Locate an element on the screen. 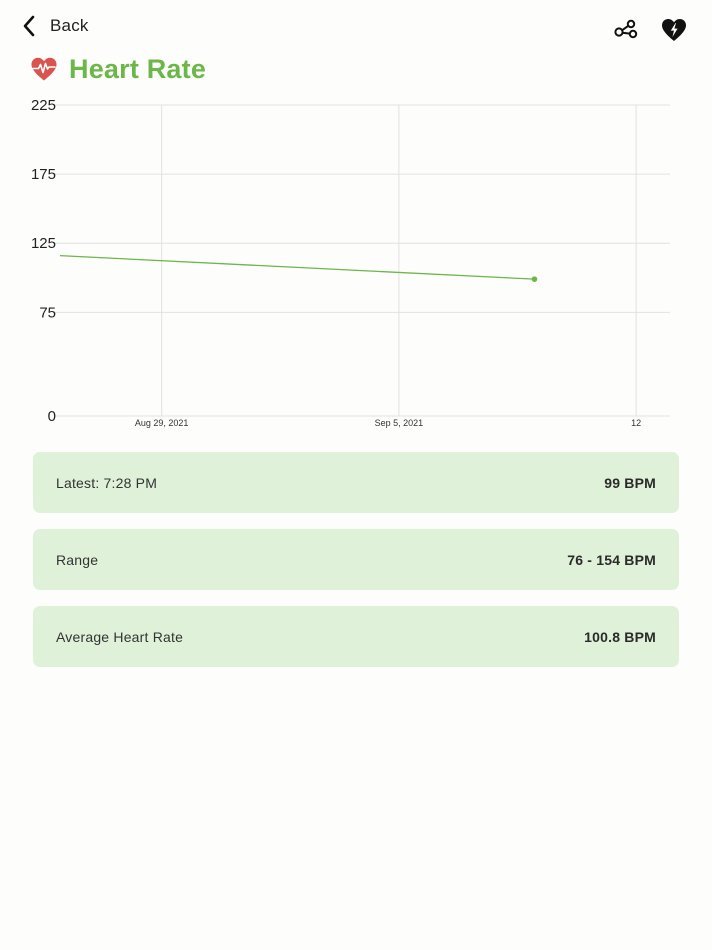 Image resolution: width=712 pixels, height=950 pixels. x-tick-label: Sep 5, 2021 is located at coordinates (399, 423).